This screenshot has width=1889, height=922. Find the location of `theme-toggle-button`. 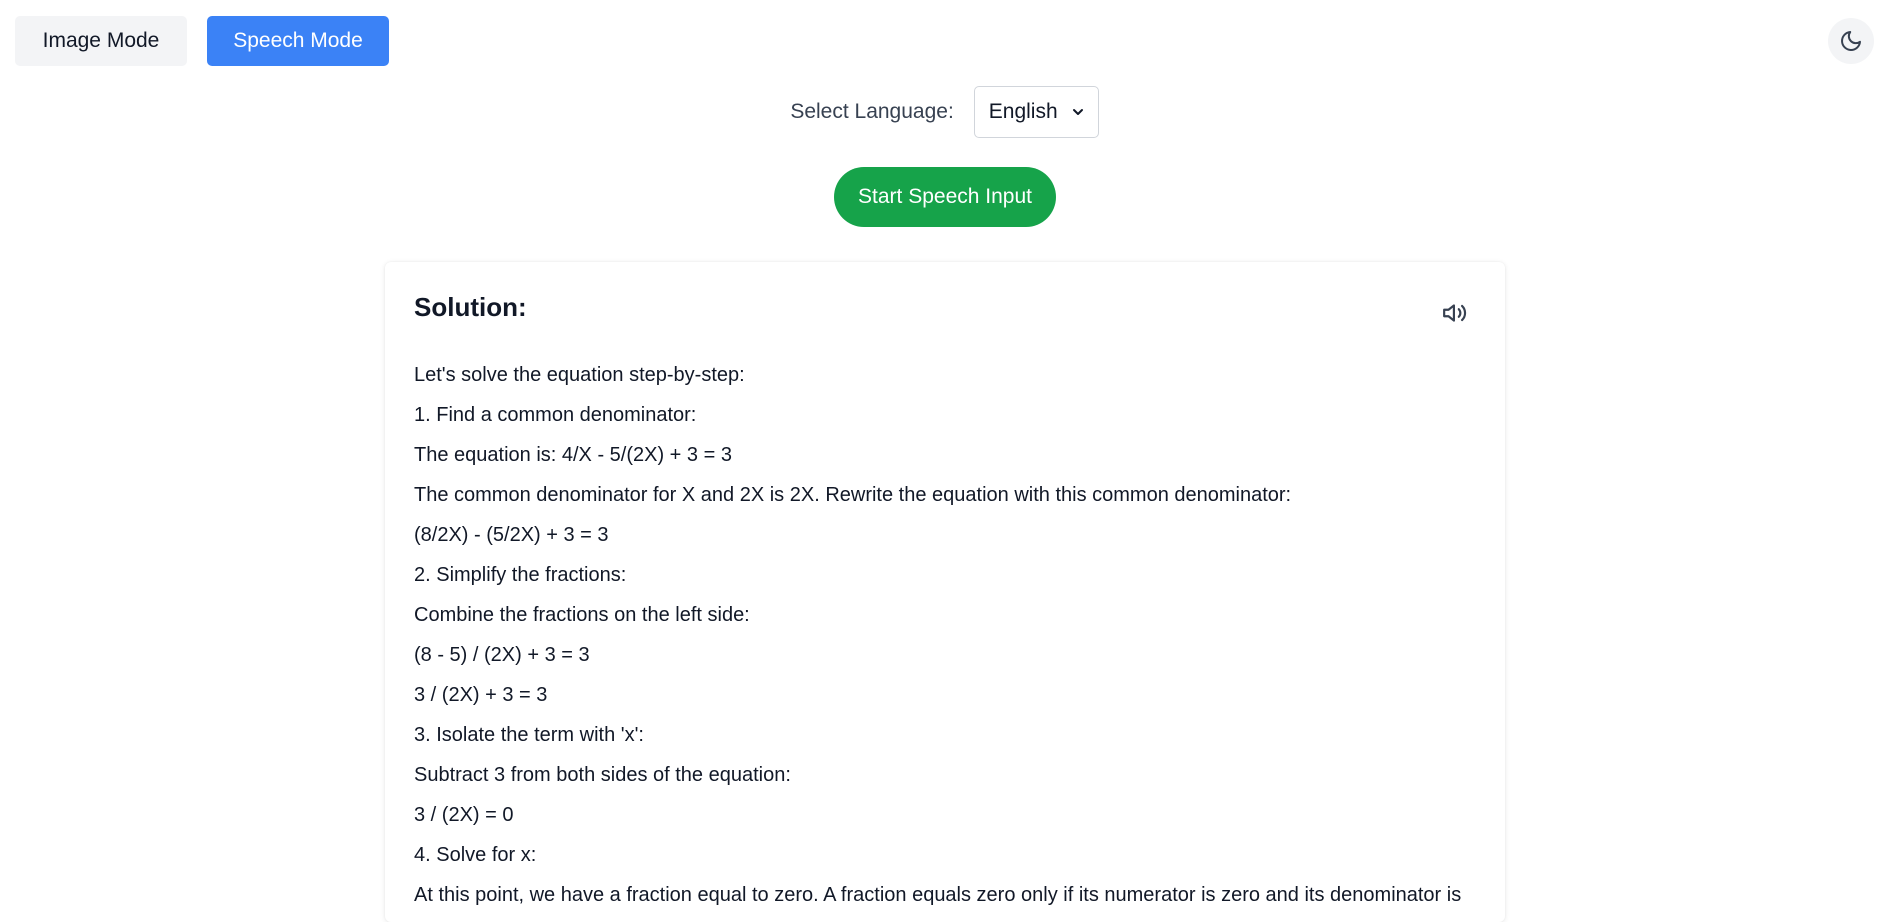

theme-toggle-button is located at coordinates (1851, 41).